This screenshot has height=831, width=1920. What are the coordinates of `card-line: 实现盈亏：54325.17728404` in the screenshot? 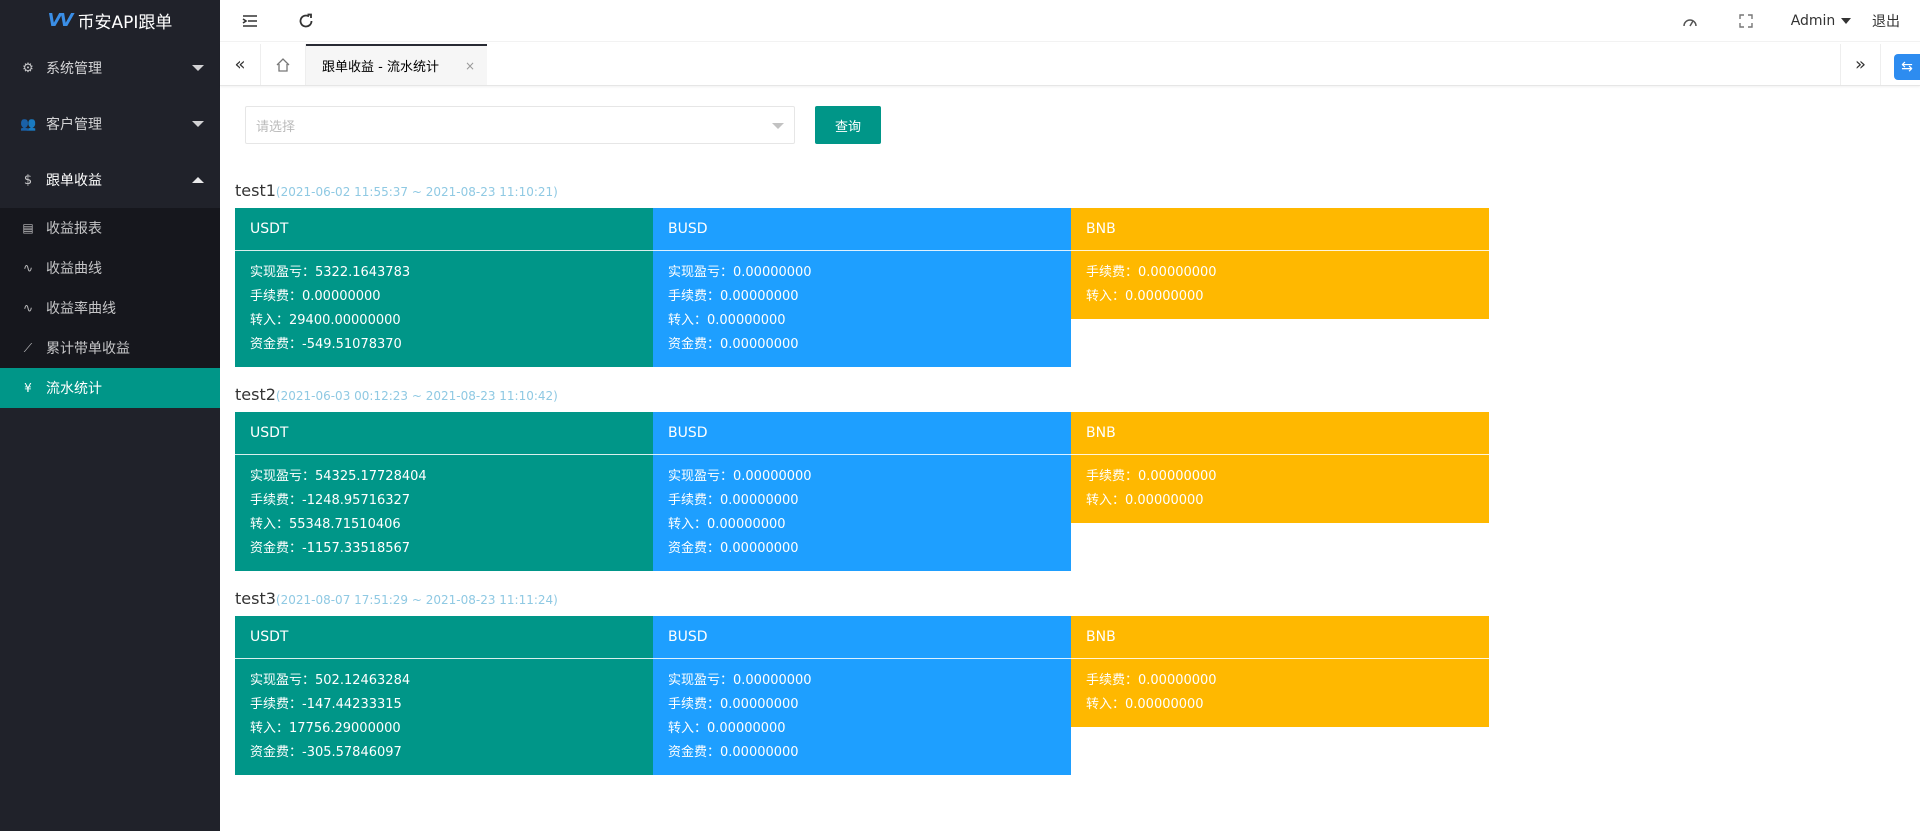 It's located at (338, 476).